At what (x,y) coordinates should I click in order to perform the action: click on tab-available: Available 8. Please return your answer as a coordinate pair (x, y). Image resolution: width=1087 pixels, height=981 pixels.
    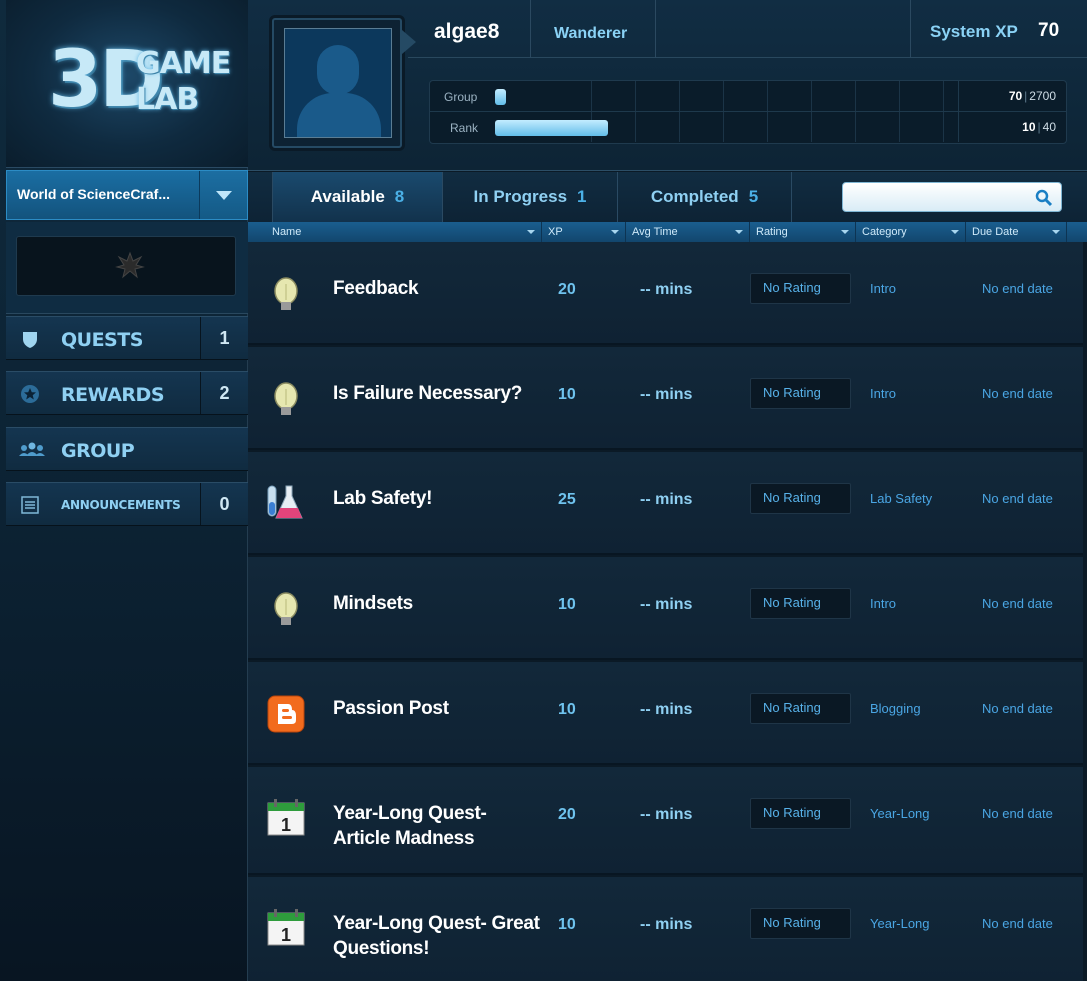
    Looking at the image, I should click on (357, 197).